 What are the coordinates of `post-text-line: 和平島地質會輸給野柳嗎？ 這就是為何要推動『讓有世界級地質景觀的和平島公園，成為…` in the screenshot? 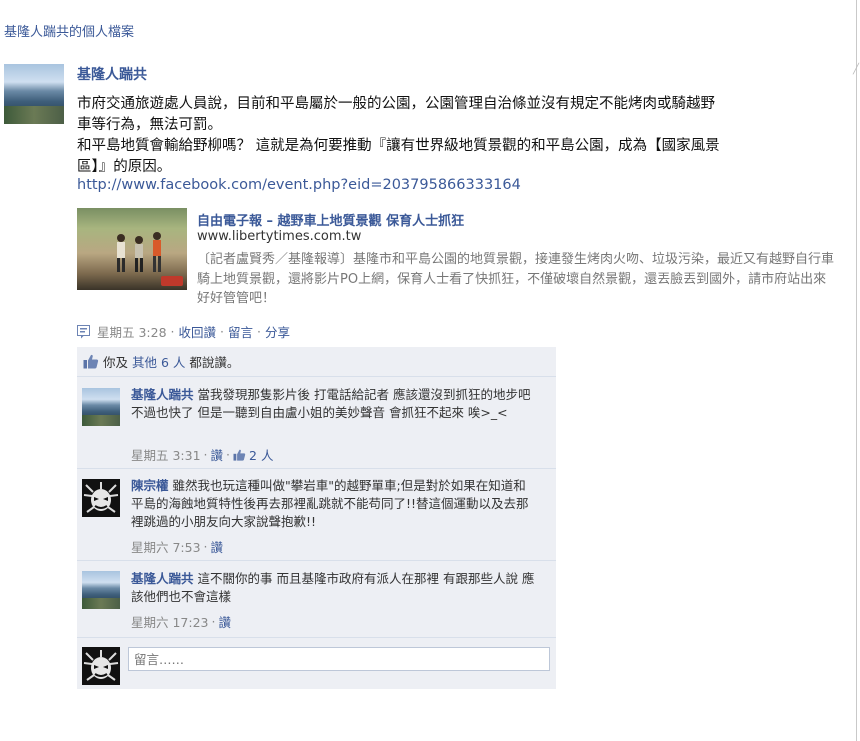 It's located at (398, 146).